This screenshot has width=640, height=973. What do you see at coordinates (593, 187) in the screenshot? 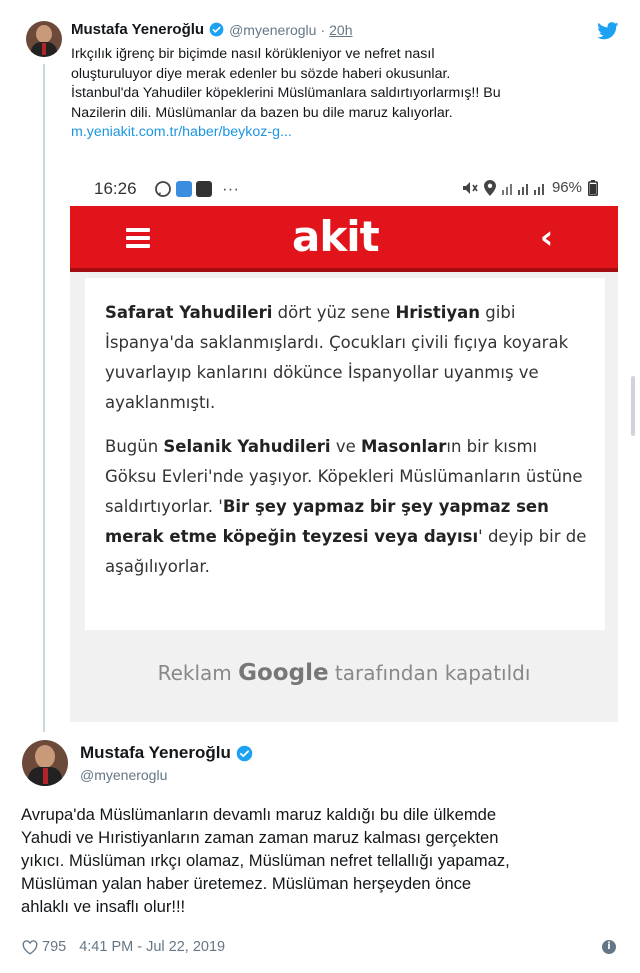
I see `battery-icon` at bounding box center [593, 187].